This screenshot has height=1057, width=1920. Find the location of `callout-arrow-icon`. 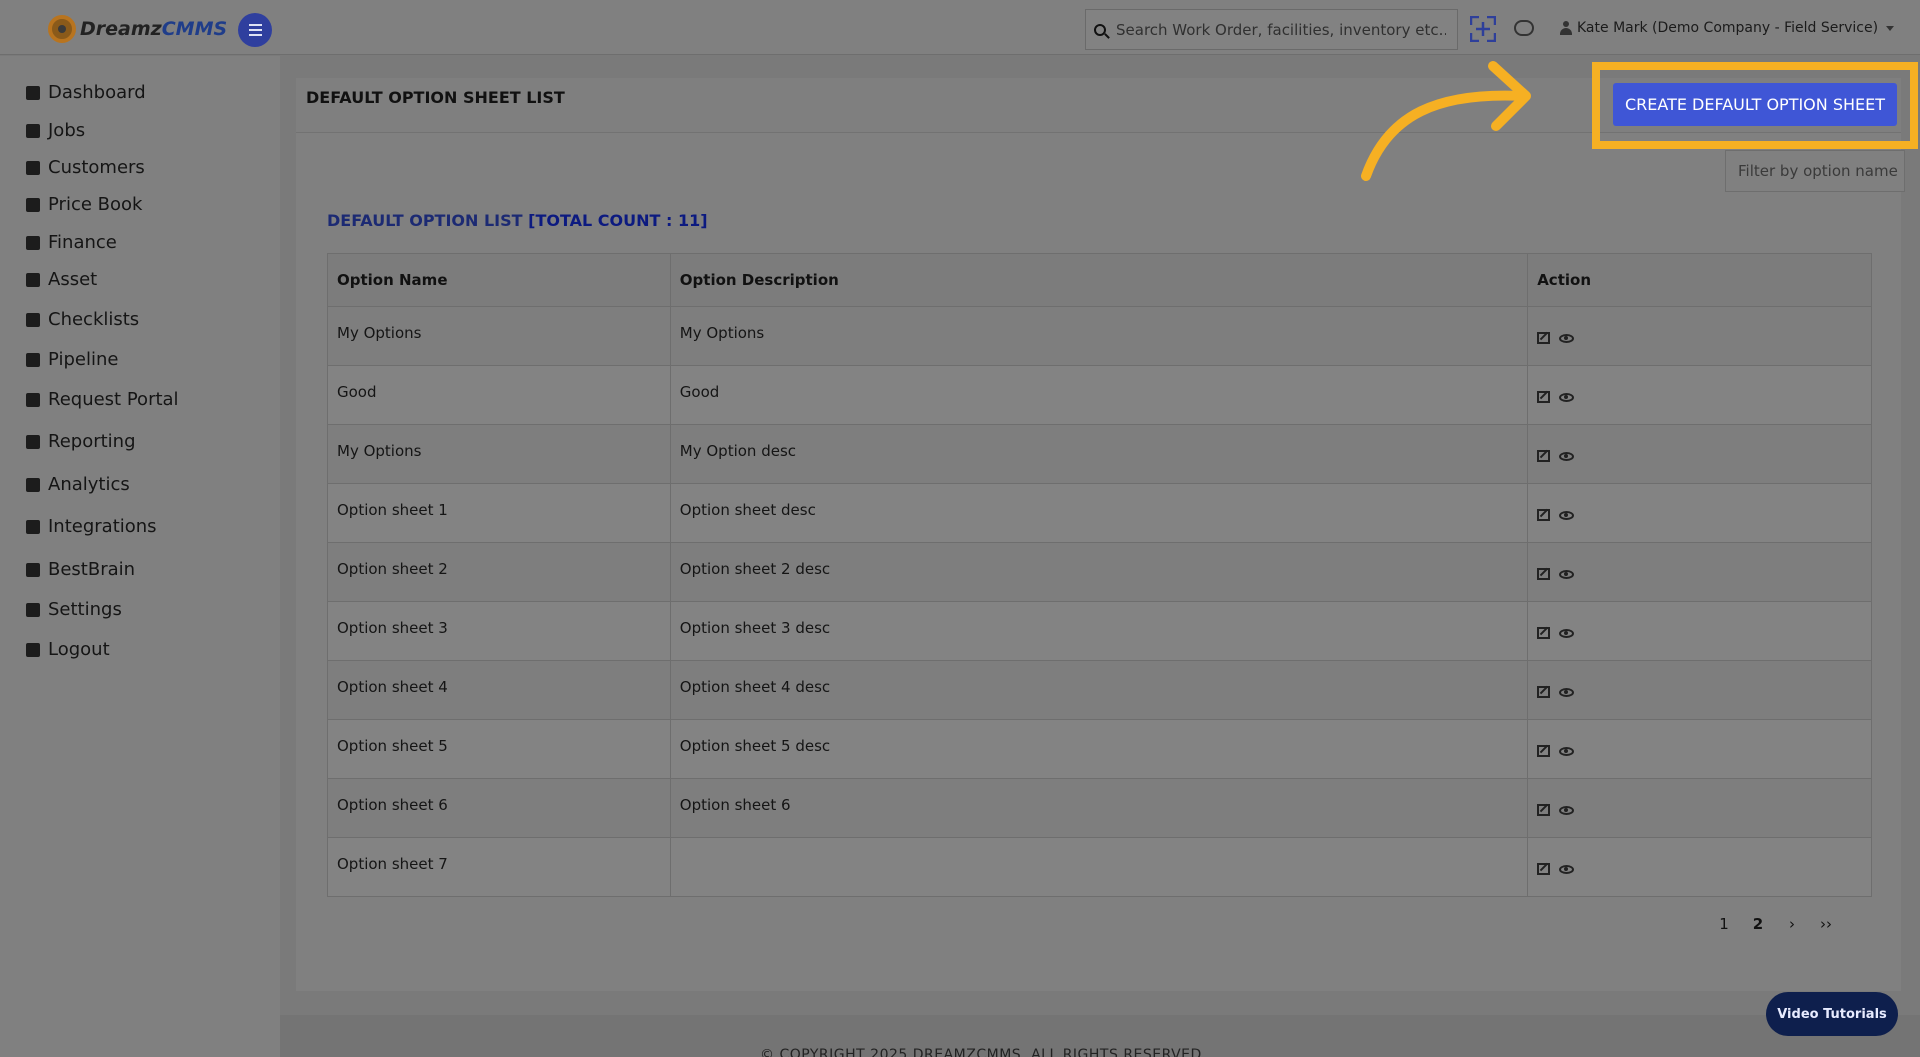

callout-arrow-icon is located at coordinates (1446, 121).